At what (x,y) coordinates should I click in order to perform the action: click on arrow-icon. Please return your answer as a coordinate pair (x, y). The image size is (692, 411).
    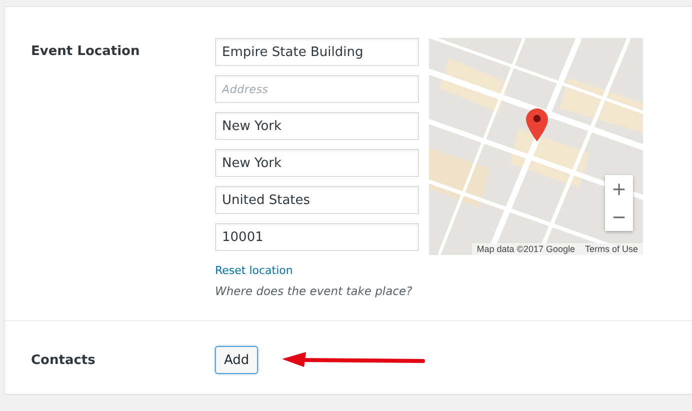
    Looking at the image, I should click on (354, 360).